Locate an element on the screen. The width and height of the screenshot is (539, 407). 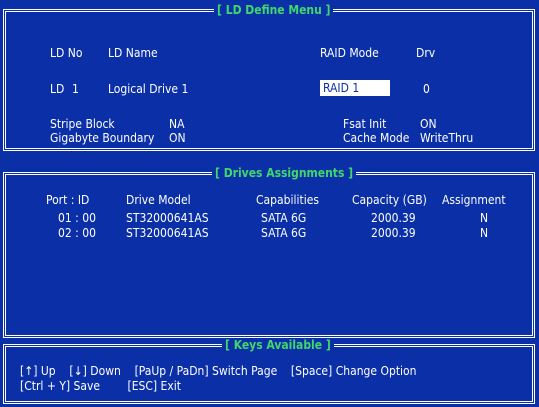
row2-cap: SATA 6G is located at coordinates (284, 233).